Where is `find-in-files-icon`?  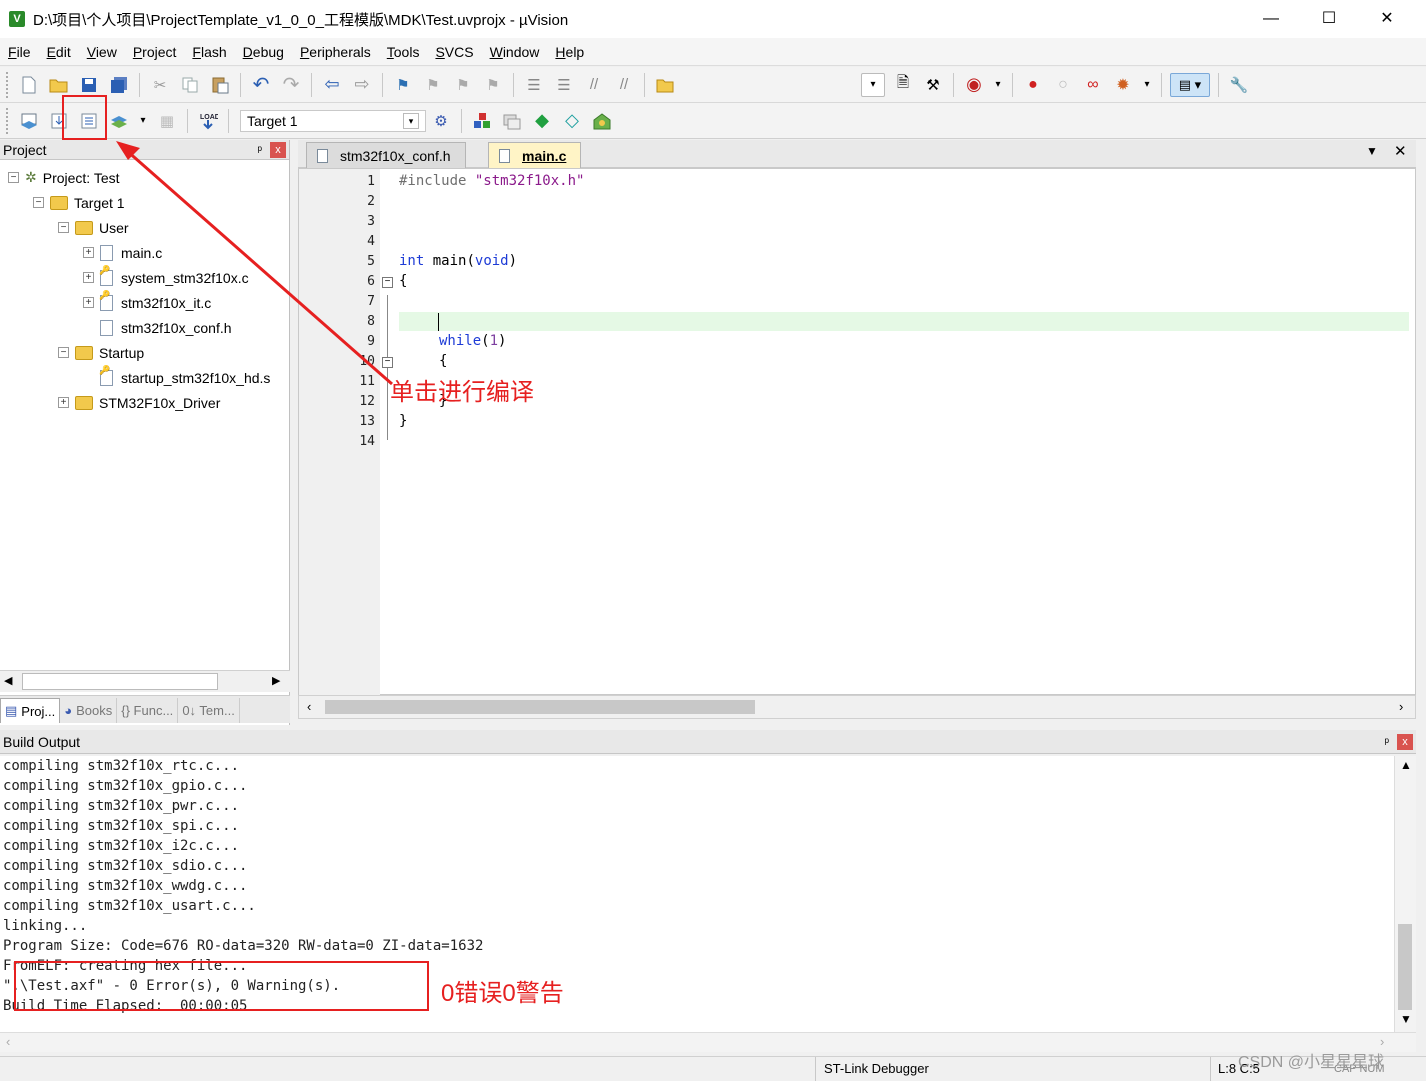
find-in-files-icon is located at coordinates (665, 85).